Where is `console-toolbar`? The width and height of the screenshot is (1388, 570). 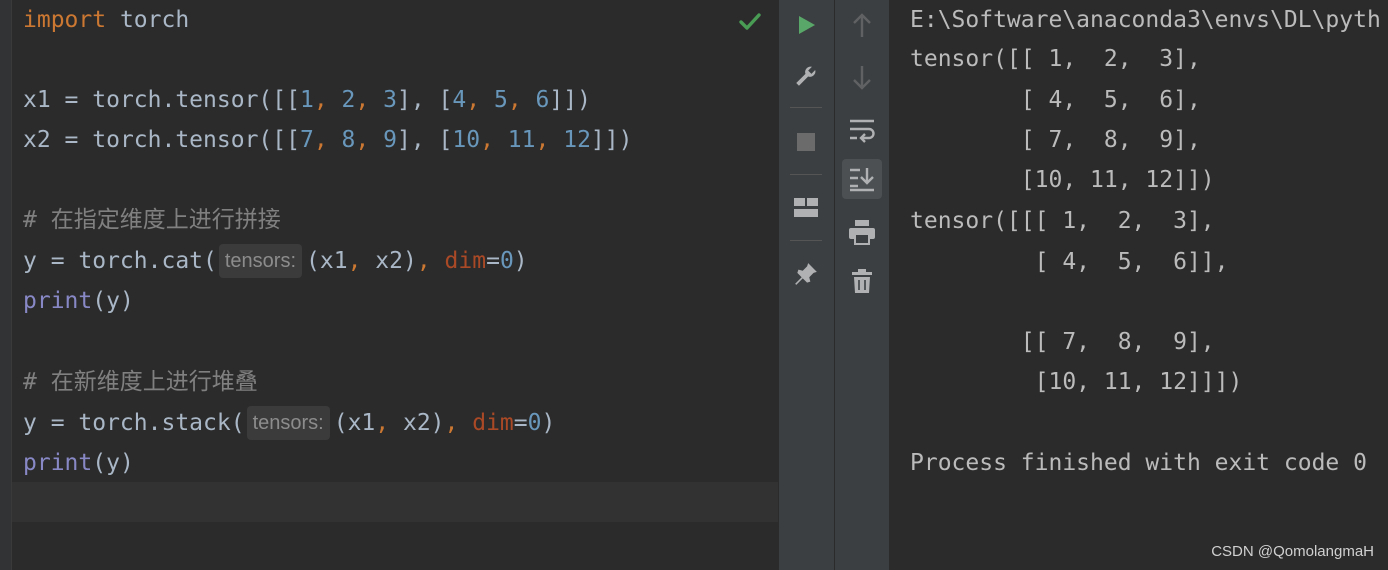
console-toolbar is located at coordinates (862, 285).